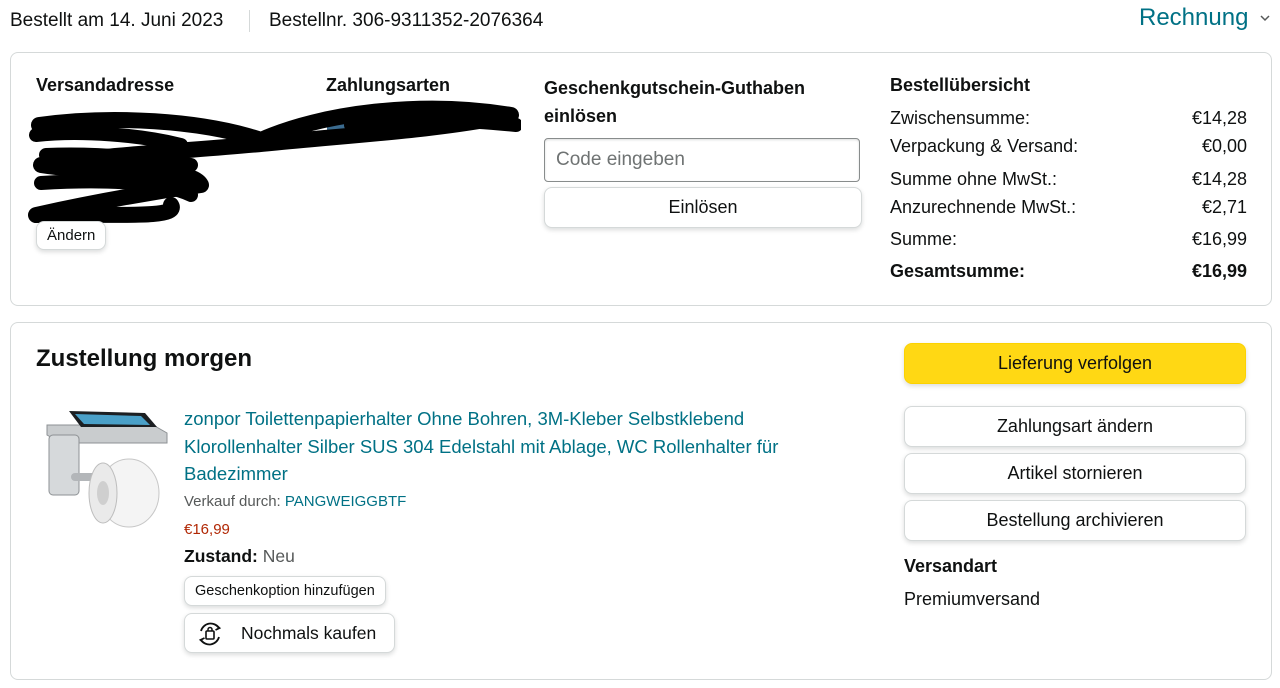 This screenshot has width=1280, height=688. What do you see at coordinates (105, 467) in the screenshot?
I see `product-image` at bounding box center [105, 467].